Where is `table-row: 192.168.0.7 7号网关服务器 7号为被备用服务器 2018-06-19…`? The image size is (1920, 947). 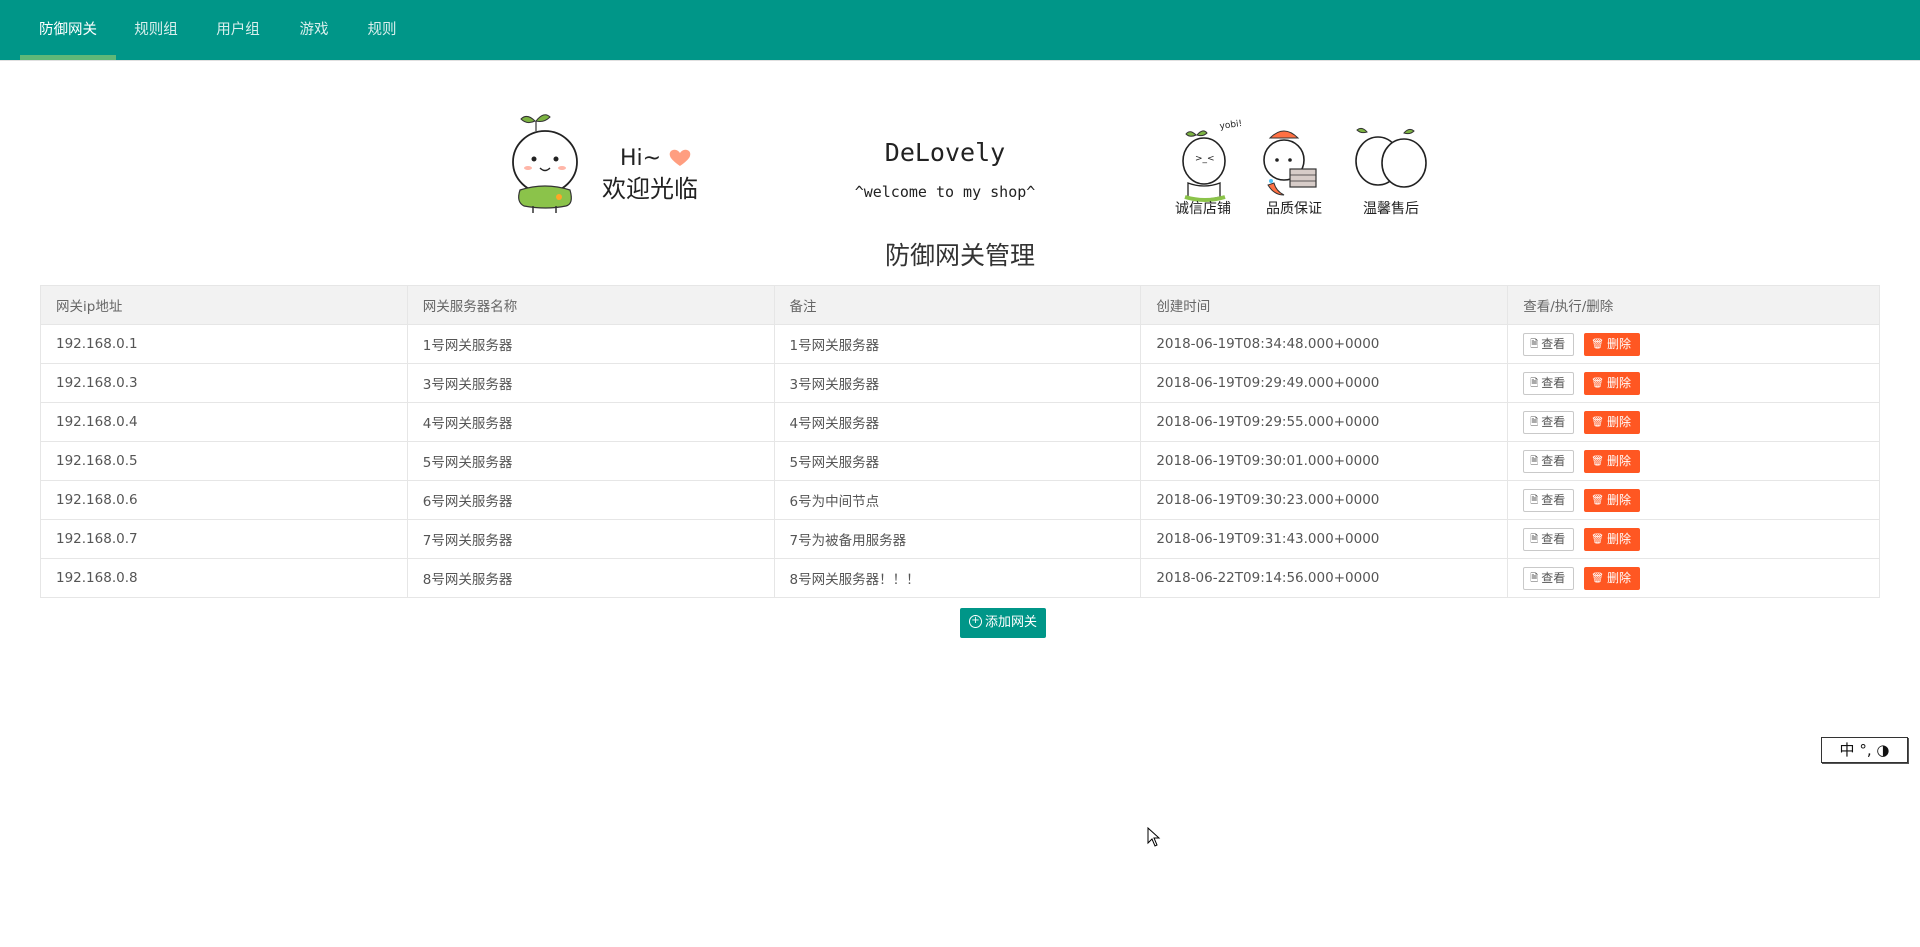 table-row: 192.168.0.7 7号网关服务器 7号为被备用服务器 2018-06-19… is located at coordinates (960, 539).